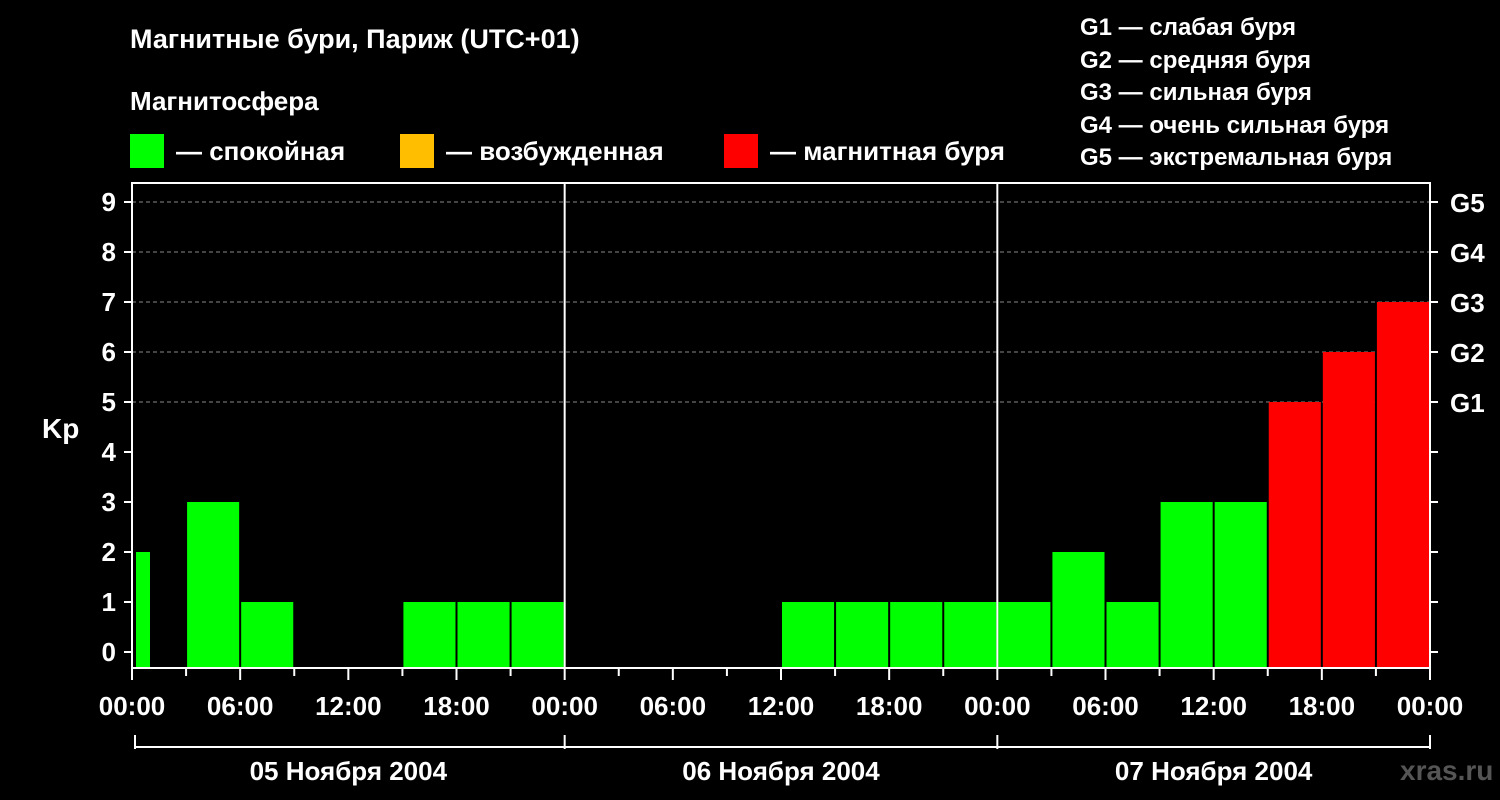 This screenshot has height=800, width=1500. I want to click on watermark: xras.ru, so click(1447, 770).